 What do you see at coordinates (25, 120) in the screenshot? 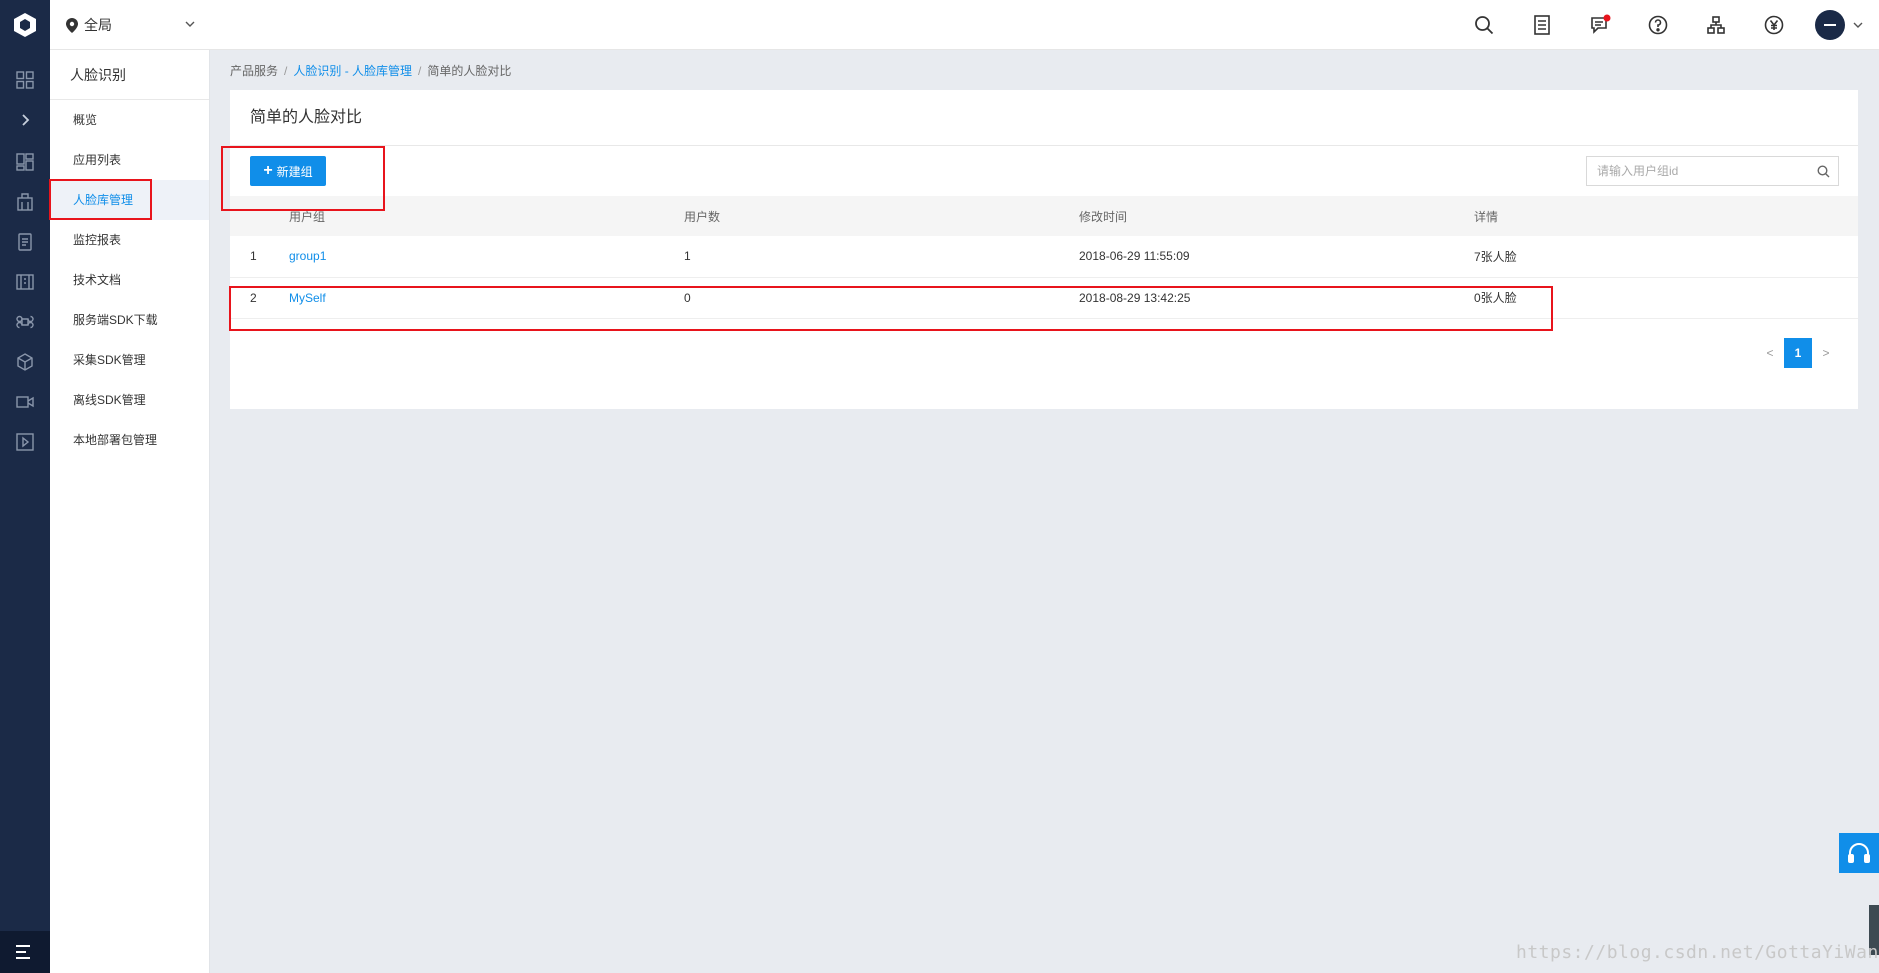
I see `expand-icon` at bounding box center [25, 120].